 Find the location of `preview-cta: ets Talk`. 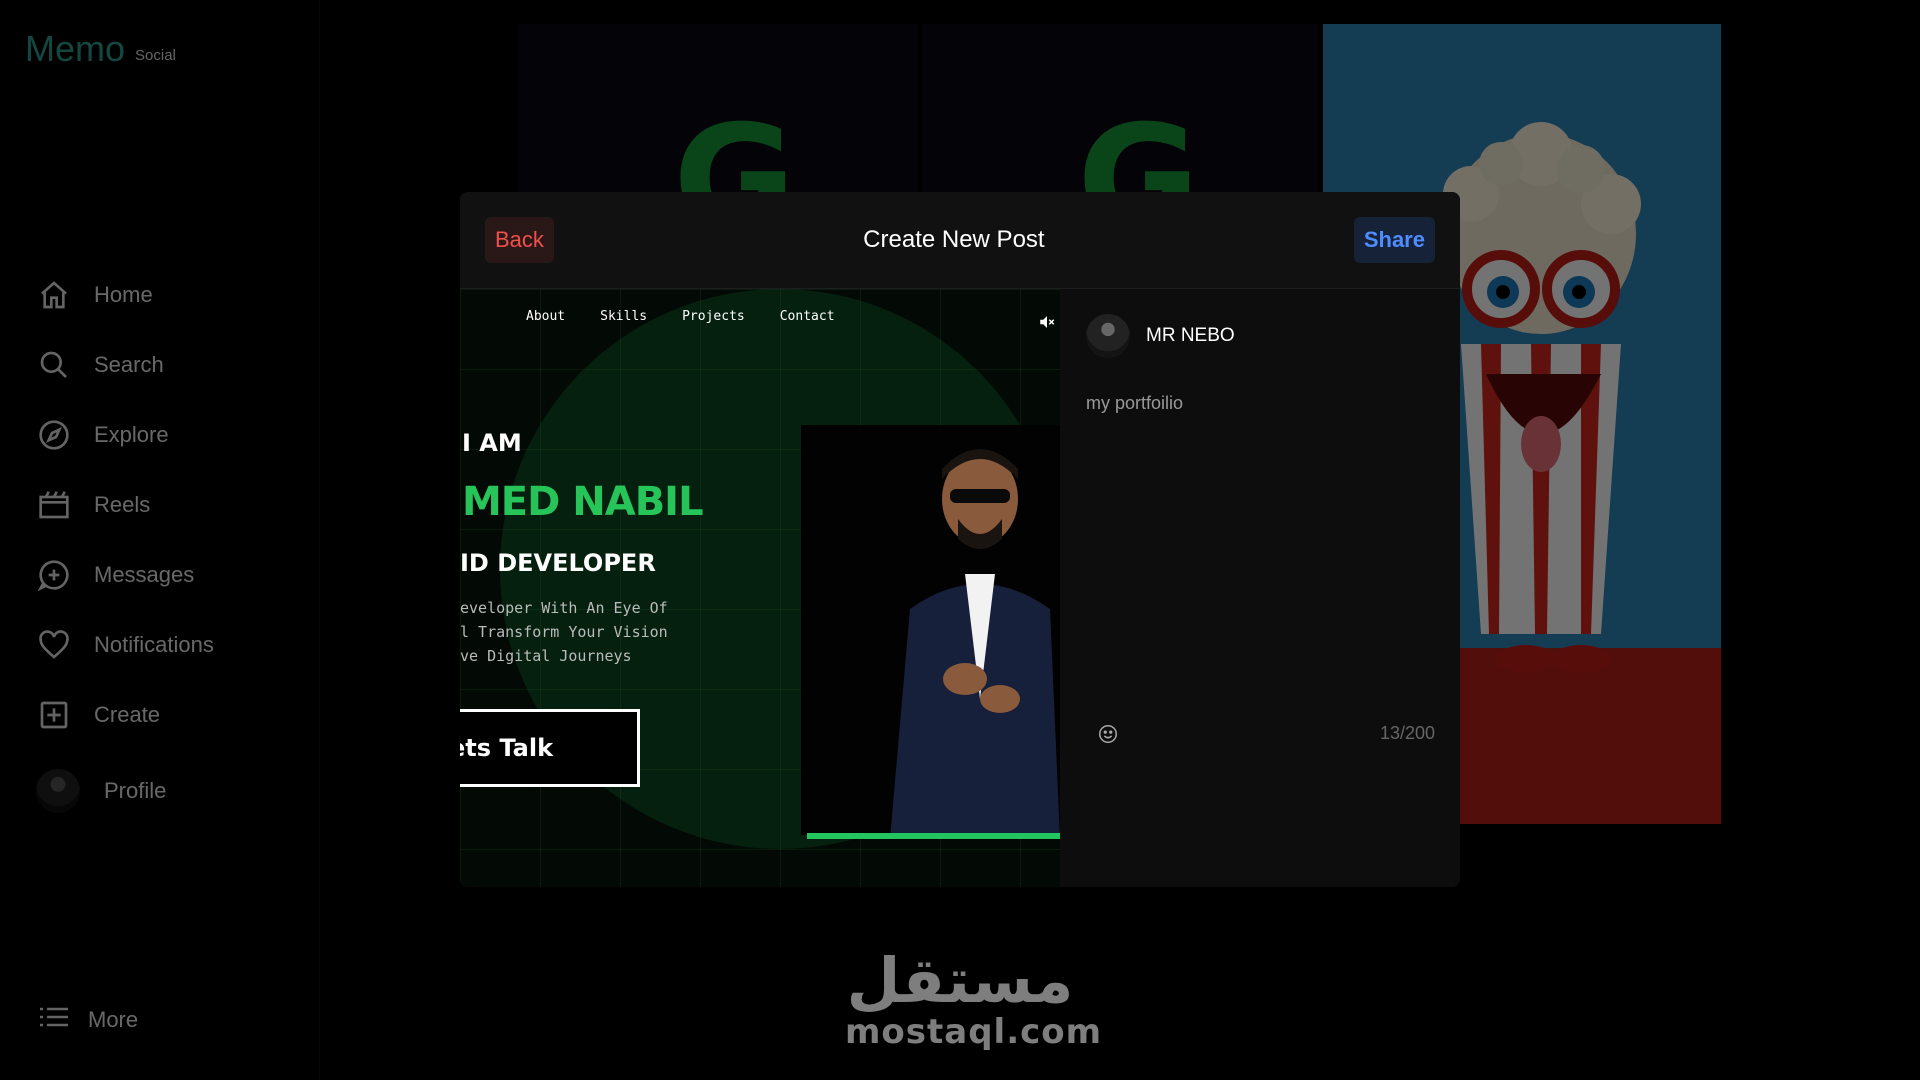

preview-cta: ets Talk is located at coordinates (550, 748).